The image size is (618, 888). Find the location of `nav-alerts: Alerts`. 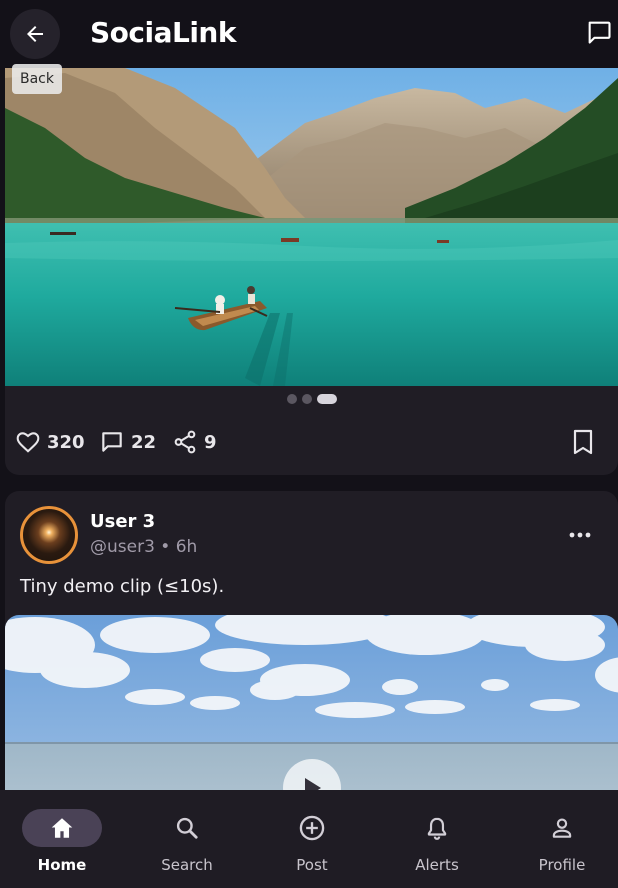

nav-alerts: Alerts is located at coordinates (437, 839).